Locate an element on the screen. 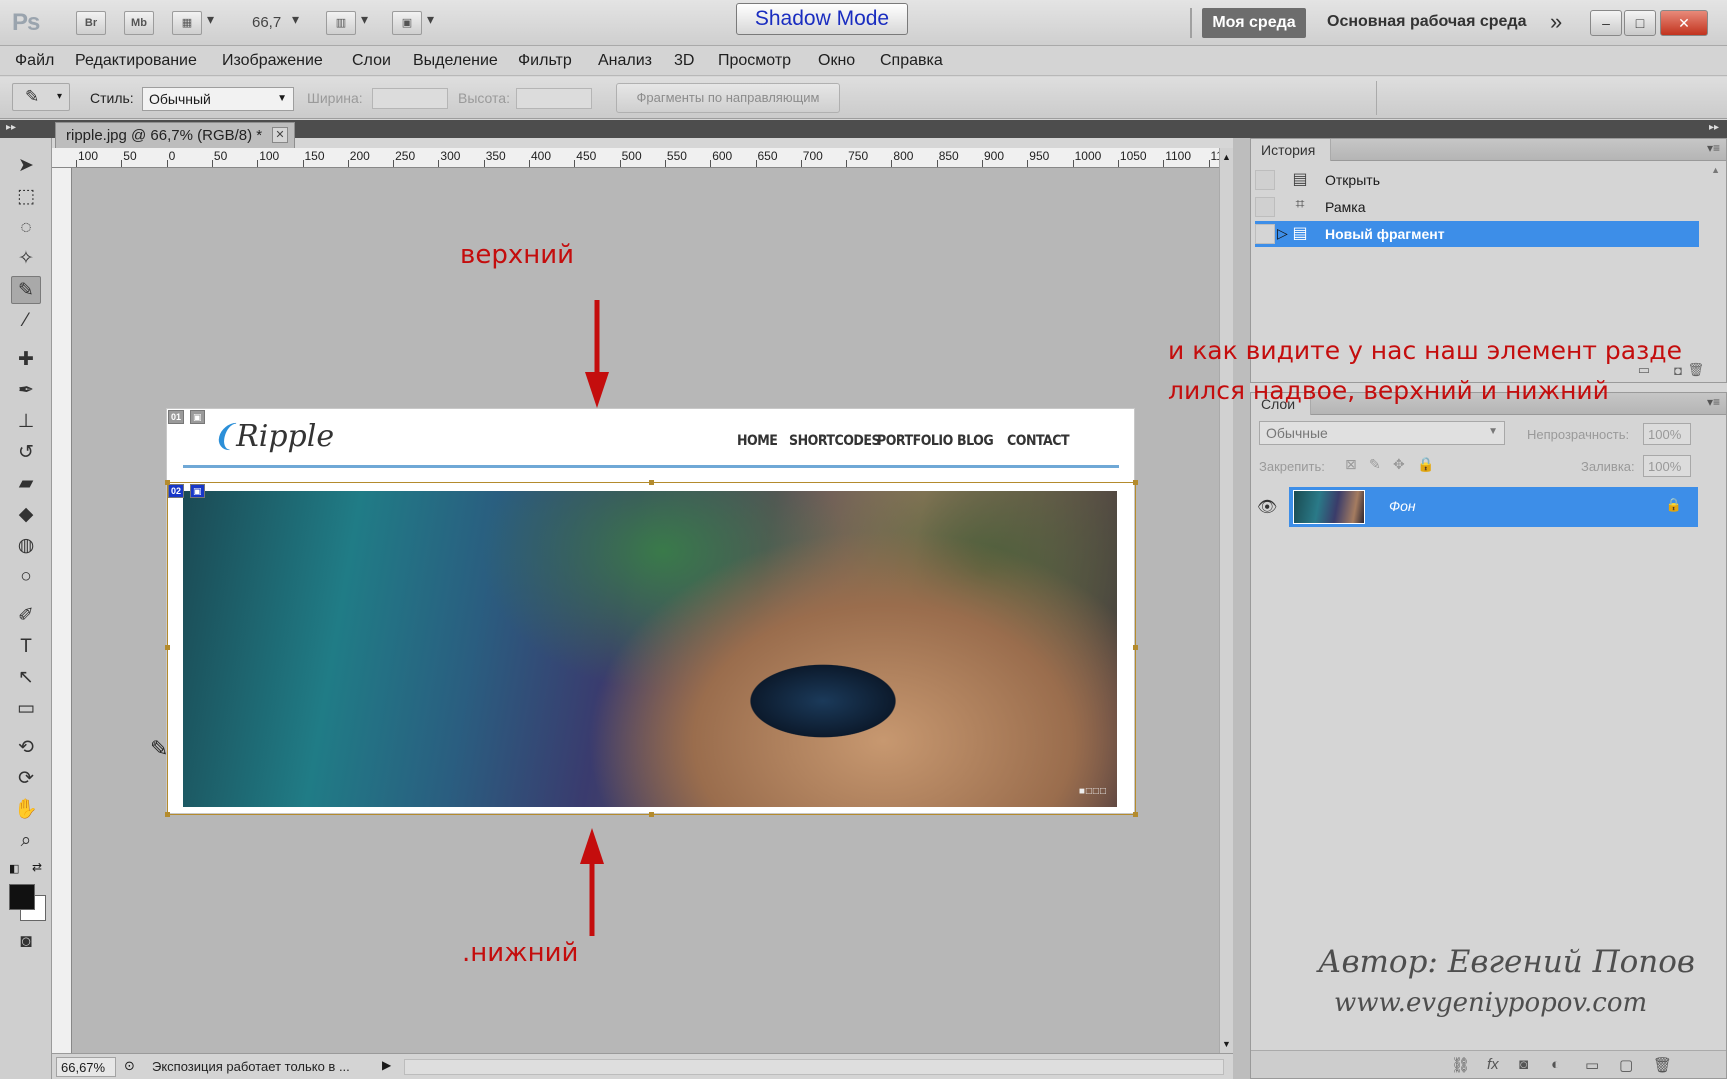 The width and height of the screenshot is (1727, 1079). history-brush-tool-icon: ↺ is located at coordinates (26, 453).